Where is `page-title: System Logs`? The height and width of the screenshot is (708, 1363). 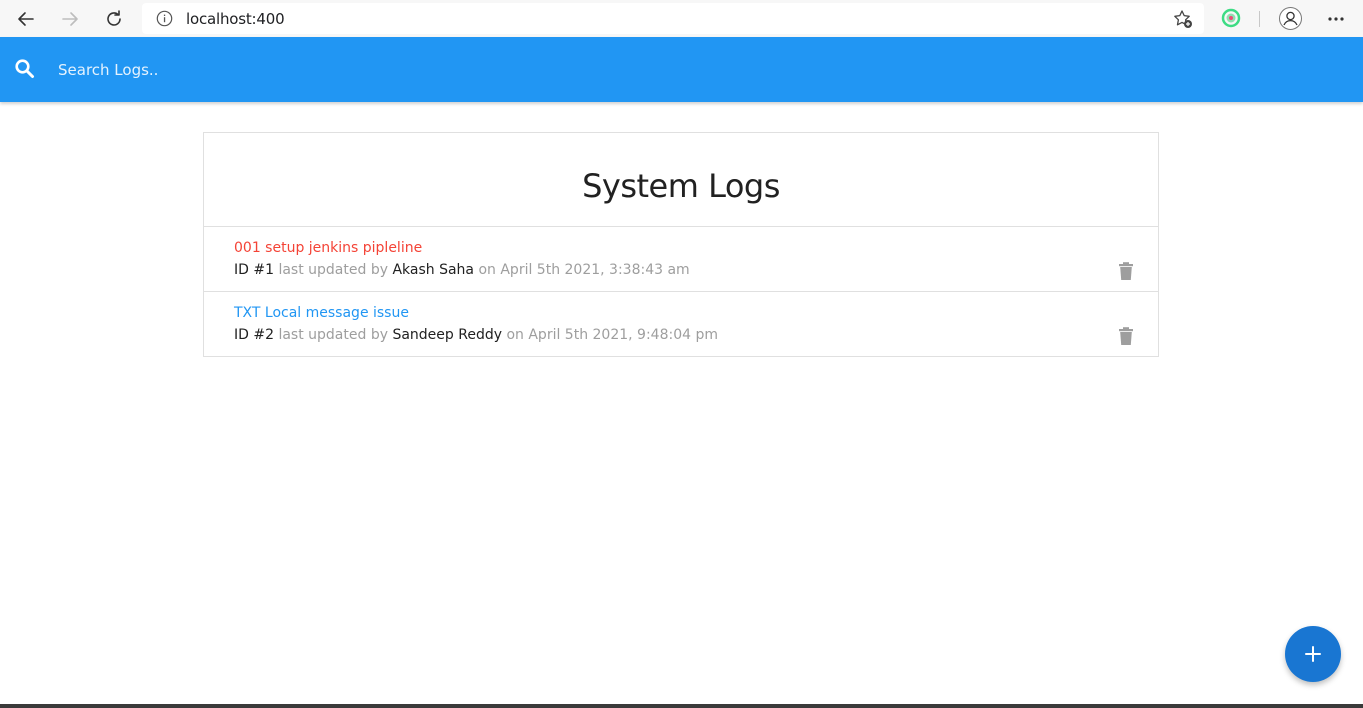
page-title: System Logs is located at coordinates (681, 185).